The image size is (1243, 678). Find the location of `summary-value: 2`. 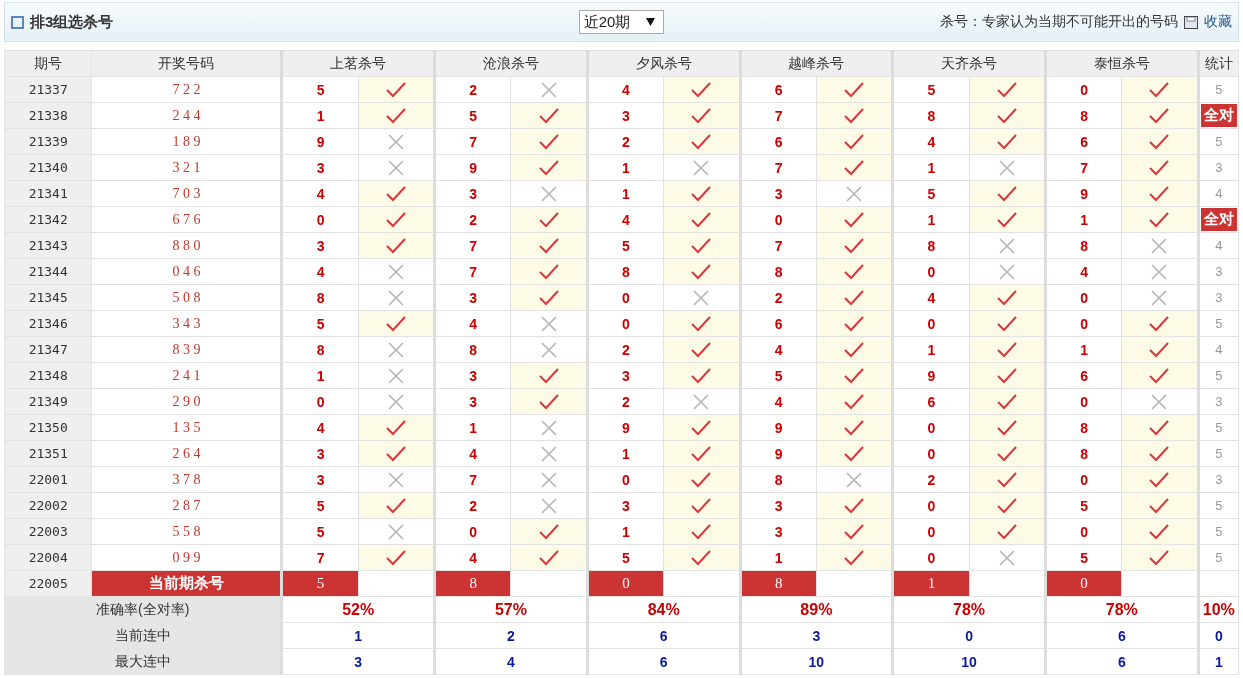

summary-value: 2 is located at coordinates (511, 635).